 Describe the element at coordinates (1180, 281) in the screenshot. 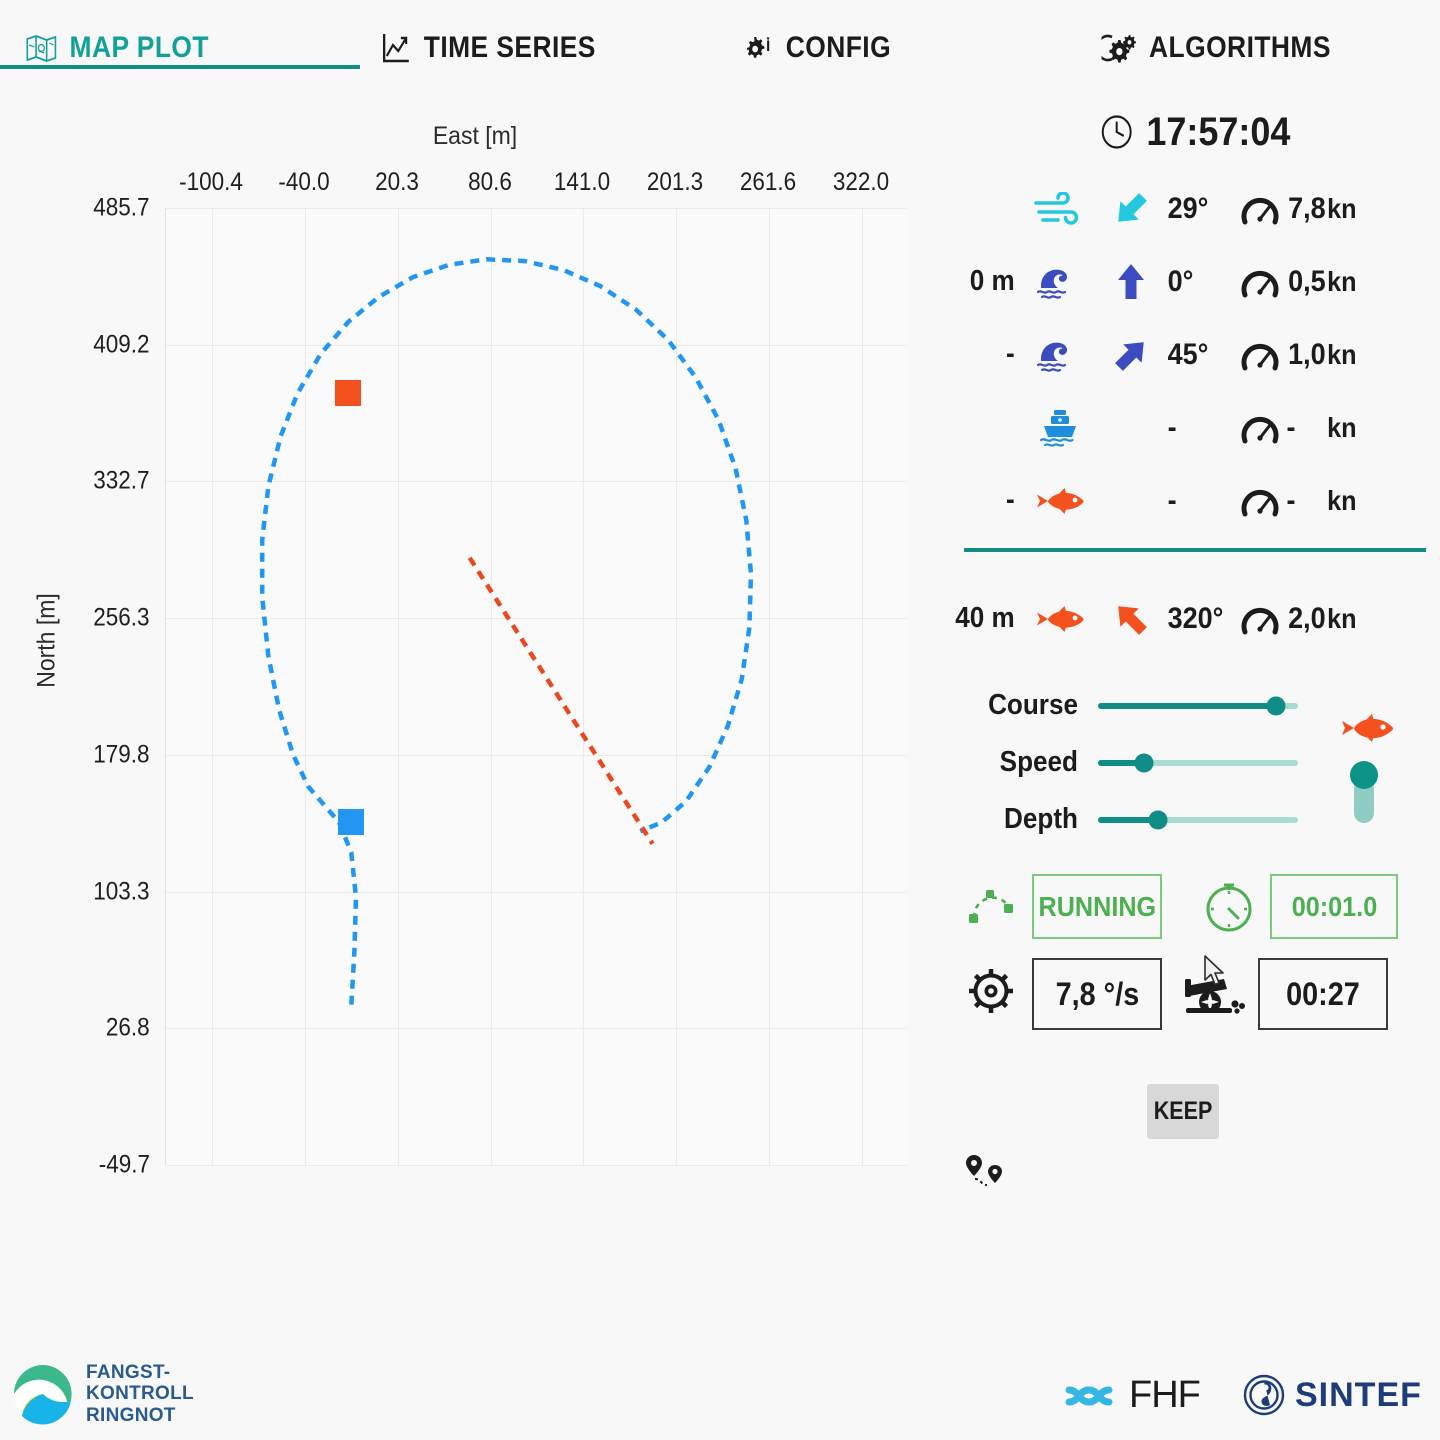

I see `direction-value: 0°` at that location.